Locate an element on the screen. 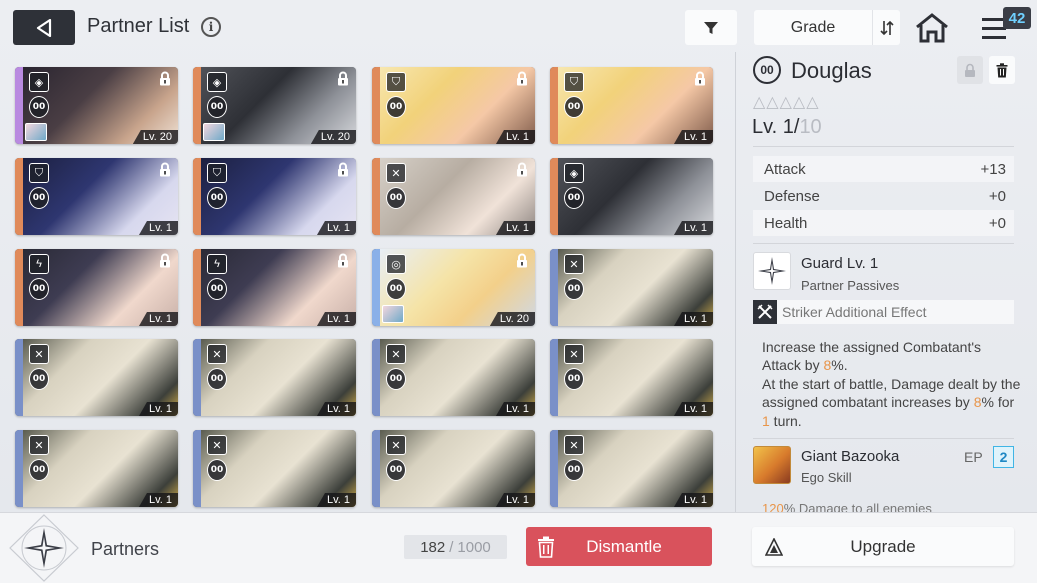 The height and width of the screenshot is (583, 1037). info-icon: i is located at coordinates (211, 27).